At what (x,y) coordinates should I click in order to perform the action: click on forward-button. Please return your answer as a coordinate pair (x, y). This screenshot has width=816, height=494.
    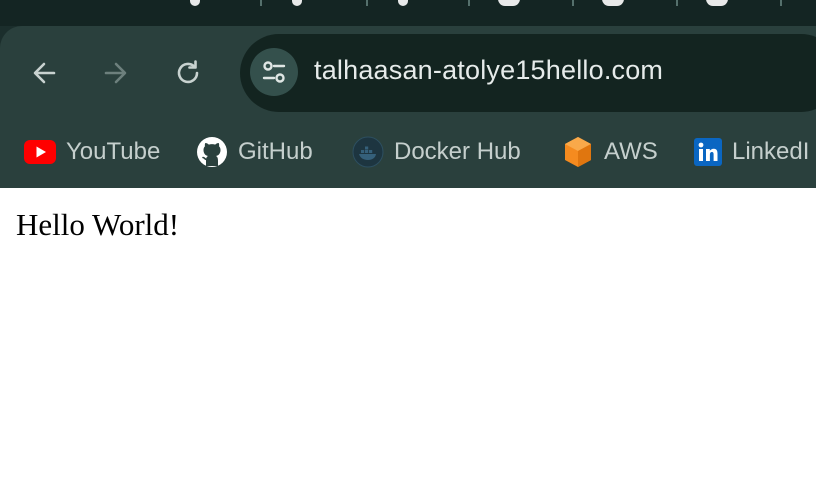
    Looking at the image, I should click on (116, 73).